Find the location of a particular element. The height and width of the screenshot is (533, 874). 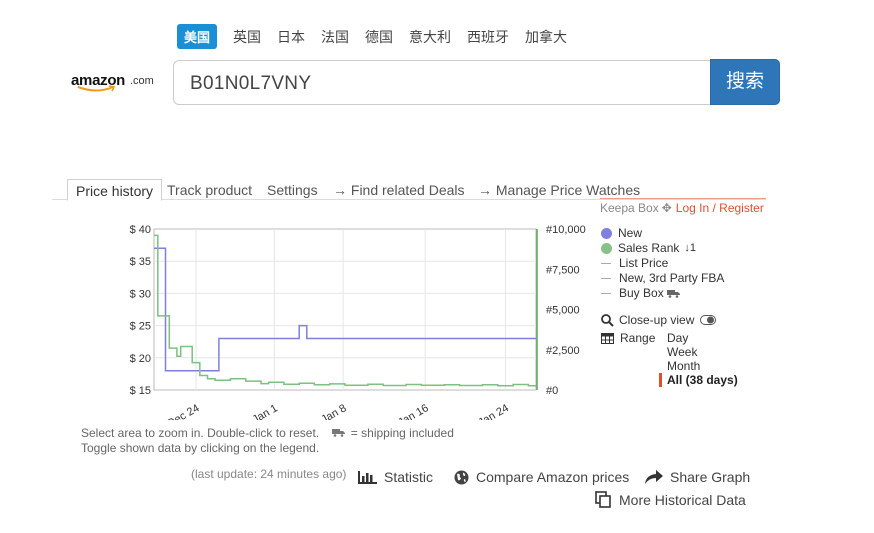

locale-option: 德国 is located at coordinates (379, 37).